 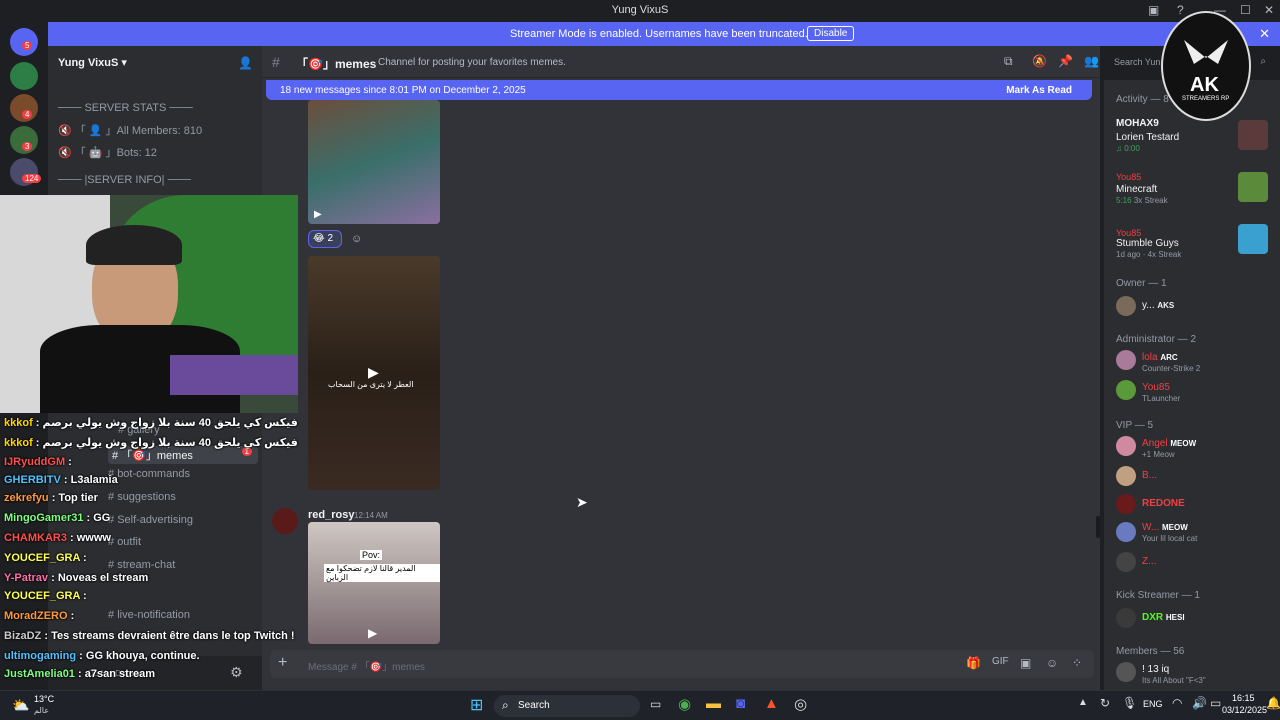 What do you see at coordinates (476, 705) in the screenshot?
I see `windows-start-icon: ⊞` at bounding box center [476, 705].